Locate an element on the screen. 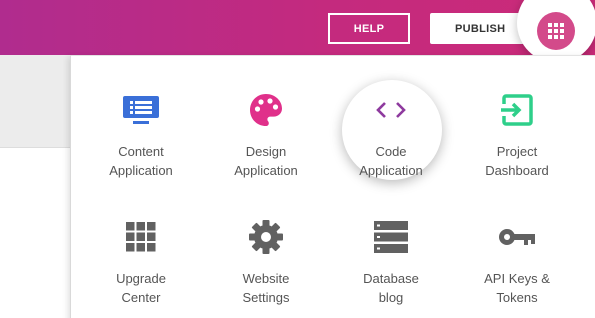  background-divider is located at coordinates (35, 147).